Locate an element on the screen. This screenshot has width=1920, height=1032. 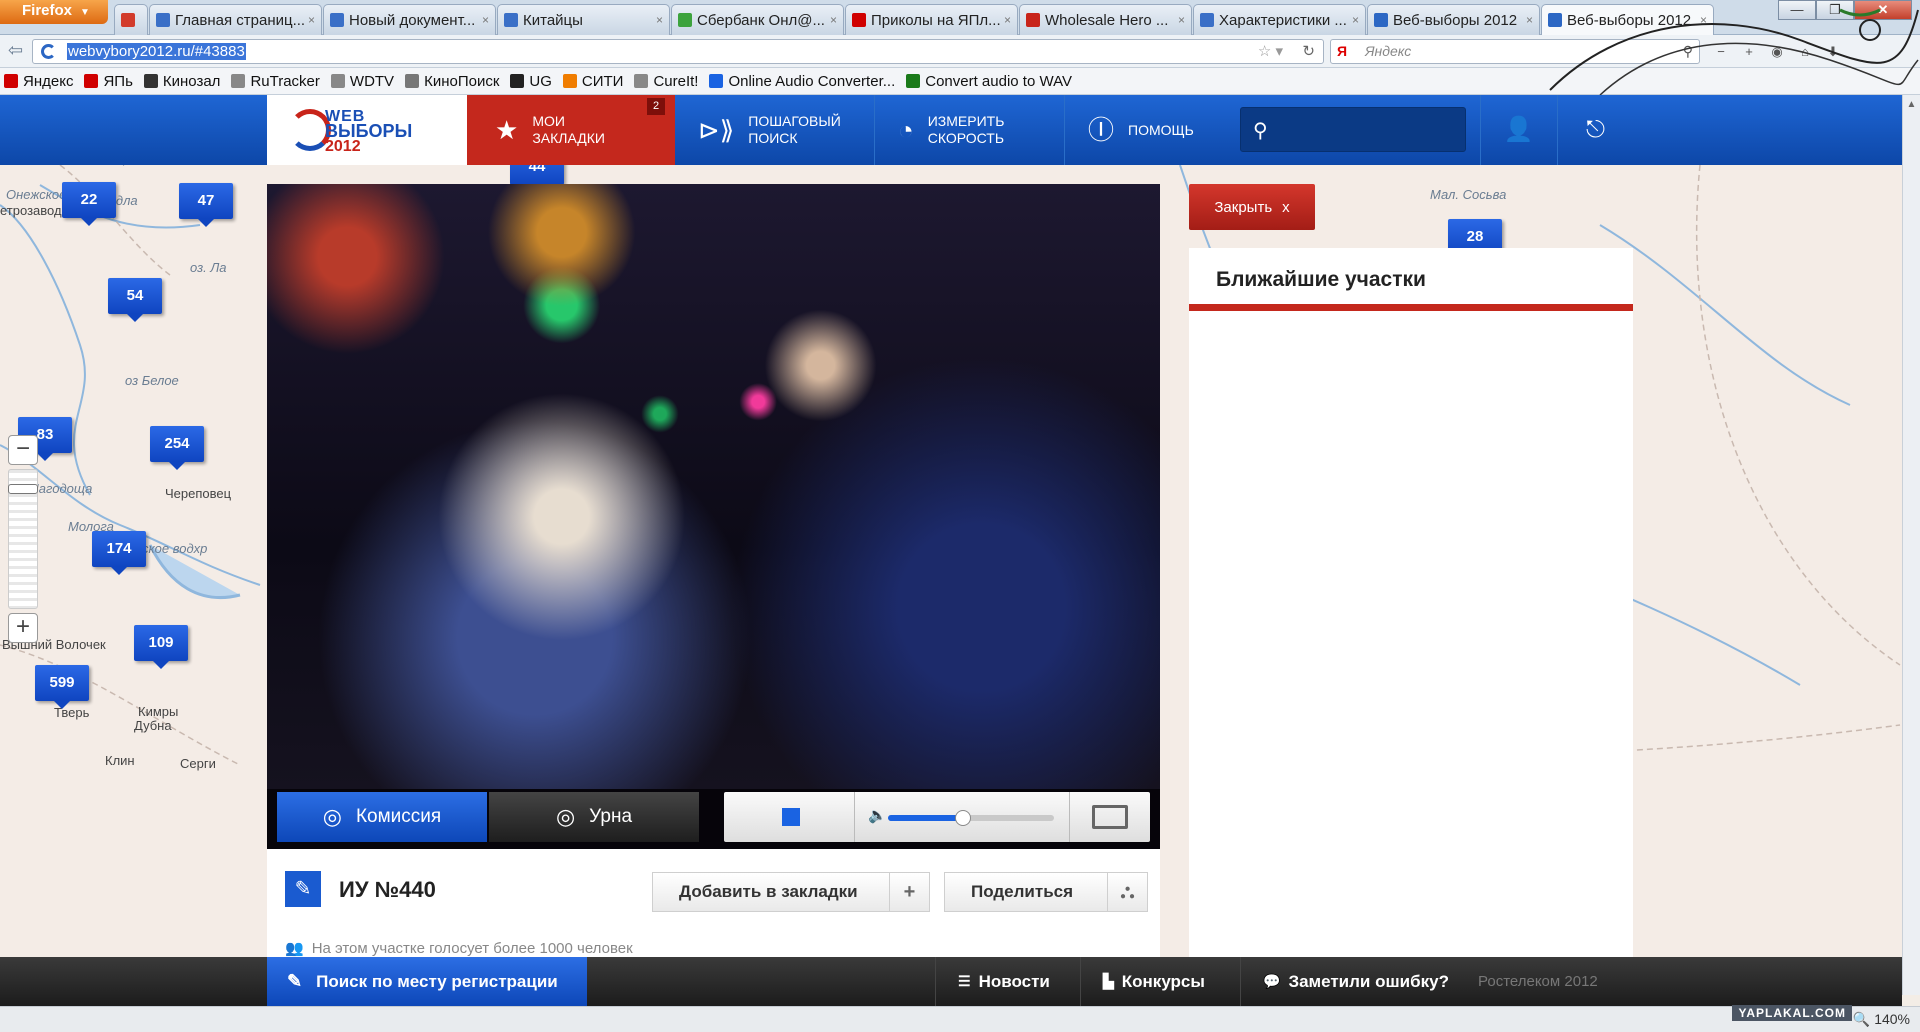
registration-search-button: ✎ Поиск по месту регистрации is located at coordinates (427, 981).